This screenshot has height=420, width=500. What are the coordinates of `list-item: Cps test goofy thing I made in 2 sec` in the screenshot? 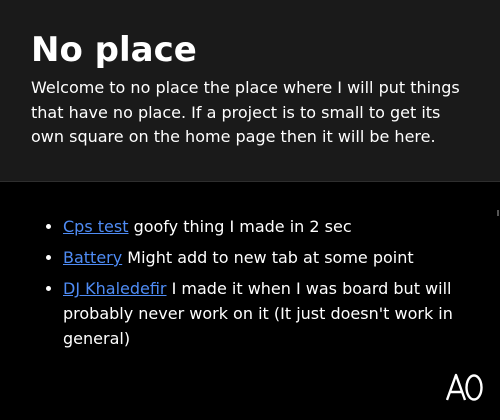 It's located at (273, 226).